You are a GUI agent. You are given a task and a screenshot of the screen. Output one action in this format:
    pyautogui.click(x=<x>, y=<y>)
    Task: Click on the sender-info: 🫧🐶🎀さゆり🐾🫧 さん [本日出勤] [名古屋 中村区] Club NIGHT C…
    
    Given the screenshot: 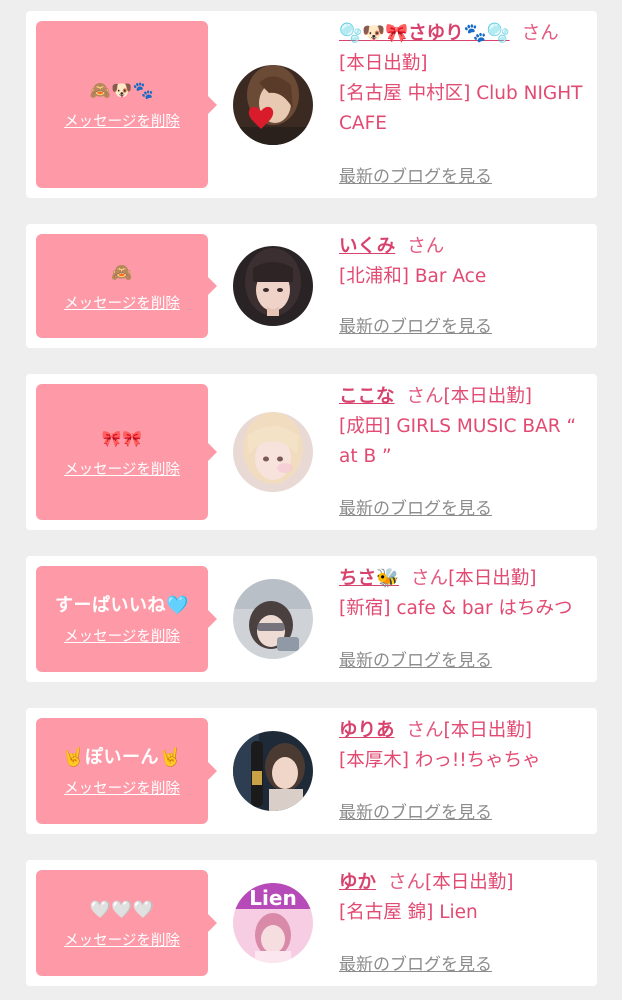 What is the action you would take?
    pyautogui.click(x=465, y=79)
    